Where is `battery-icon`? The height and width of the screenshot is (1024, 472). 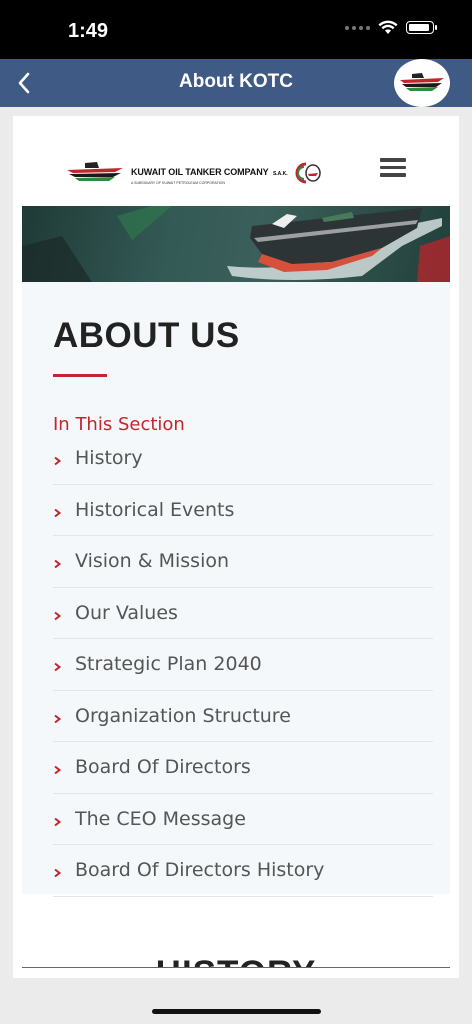 battery-icon is located at coordinates (421, 27).